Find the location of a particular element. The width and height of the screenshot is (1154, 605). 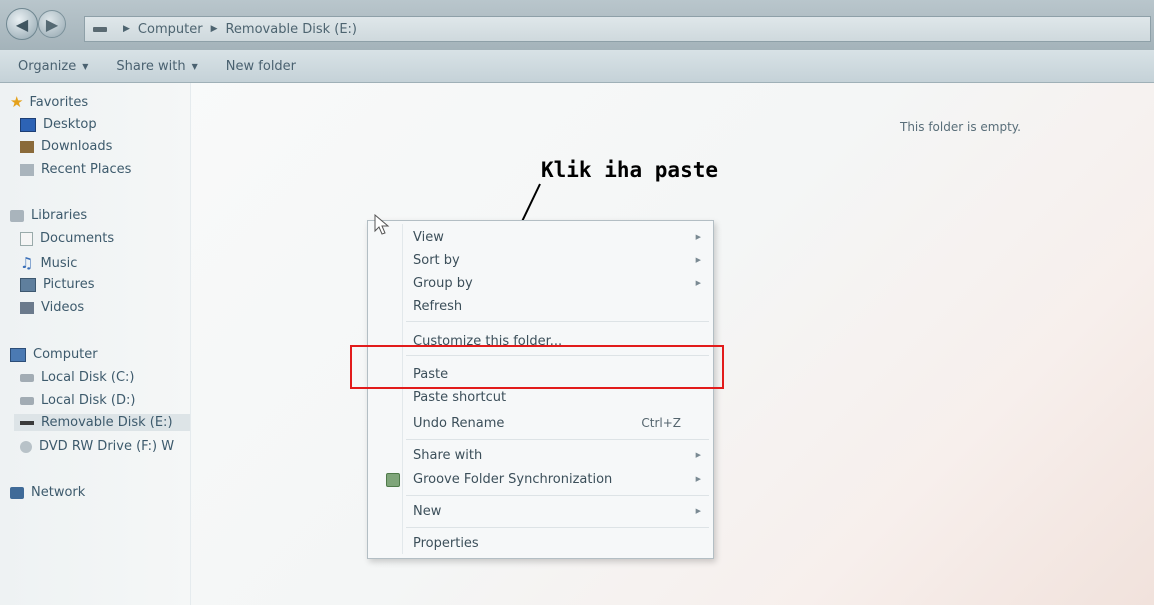

star-icon: ★ is located at coordinates (17, 102).